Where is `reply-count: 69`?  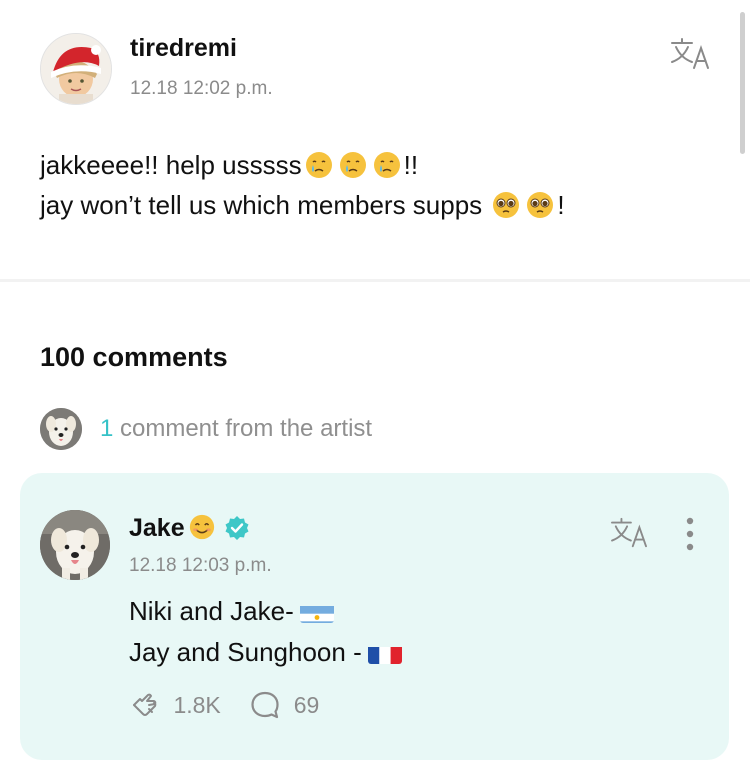
reply-count: 69 is located at coordinates (306, 704).